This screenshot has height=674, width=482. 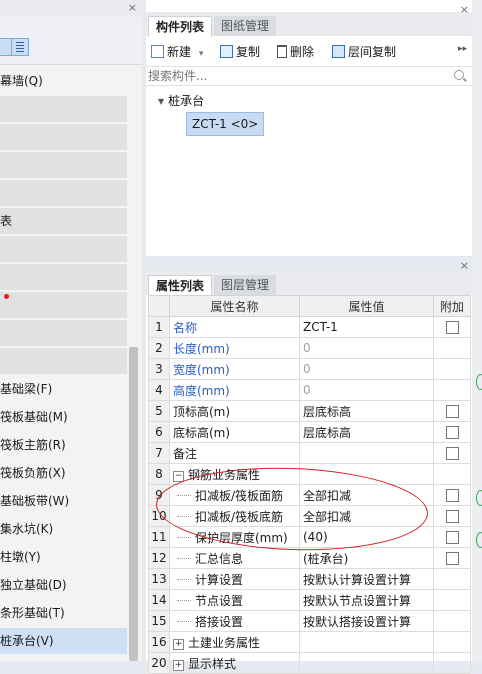 I want to click on column-header-property-name: 属性名称, so click(x=234, y=306).